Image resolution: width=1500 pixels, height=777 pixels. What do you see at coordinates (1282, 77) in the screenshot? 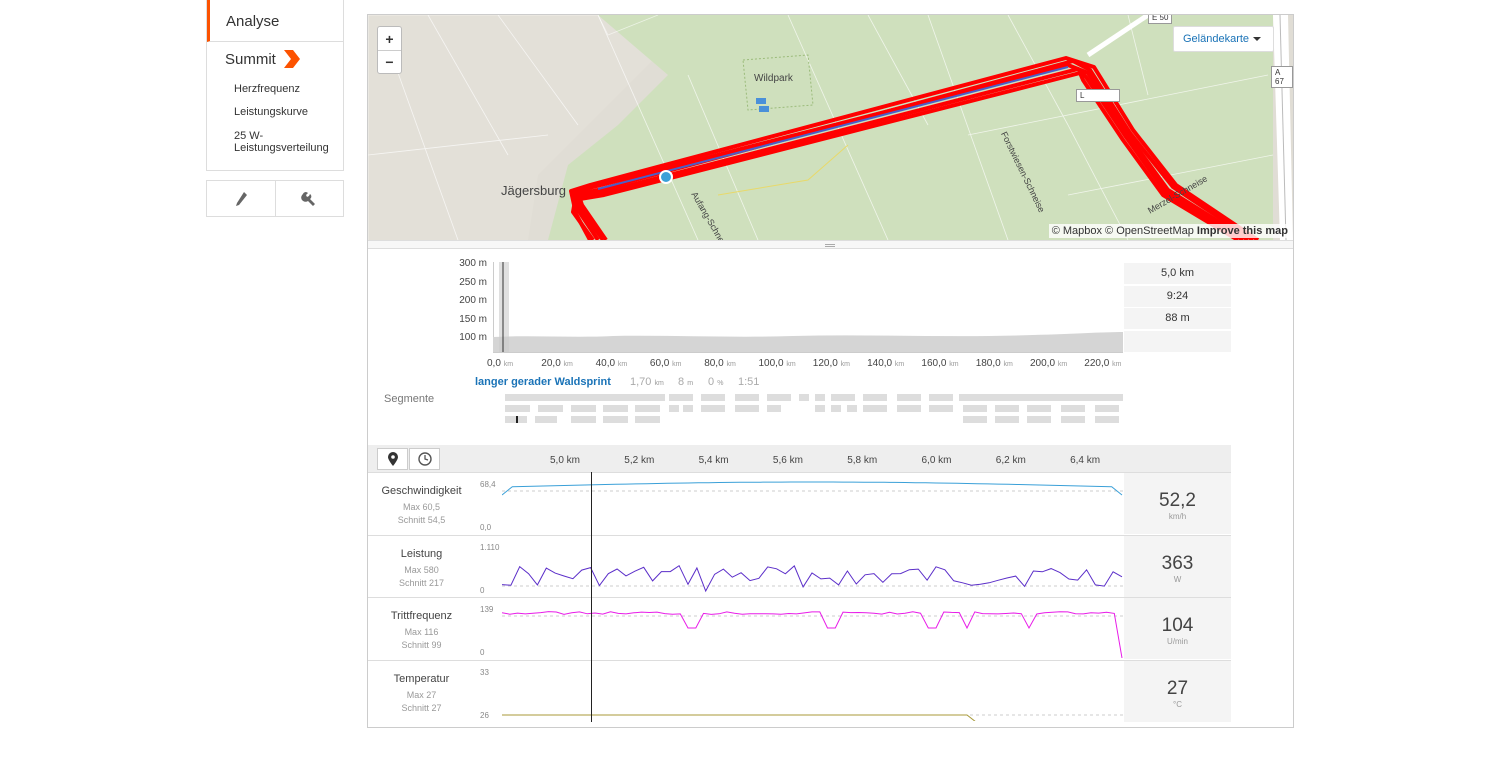
I see `road-shield-a67: A 67` at bounding box center [1282, 77].